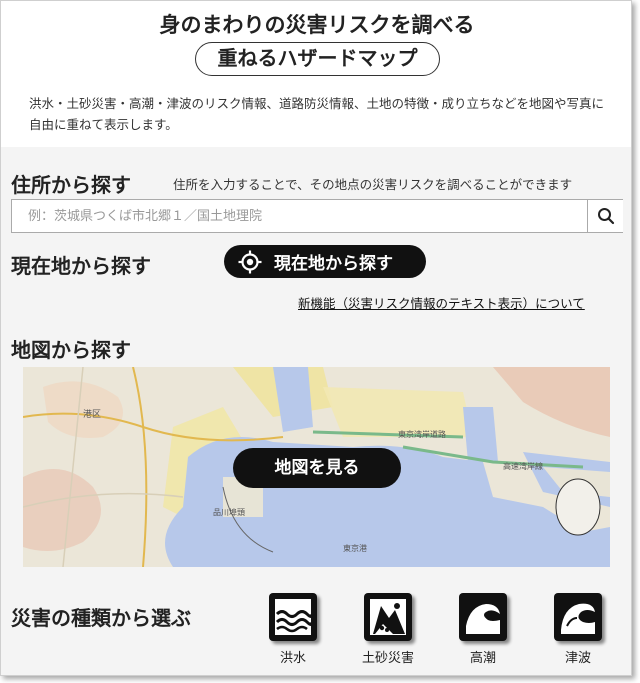  What do you see at coordinates (71, 185) in the screenshot?
I see `address-section-title: 住所から探す` at bounding box center [71, 185].